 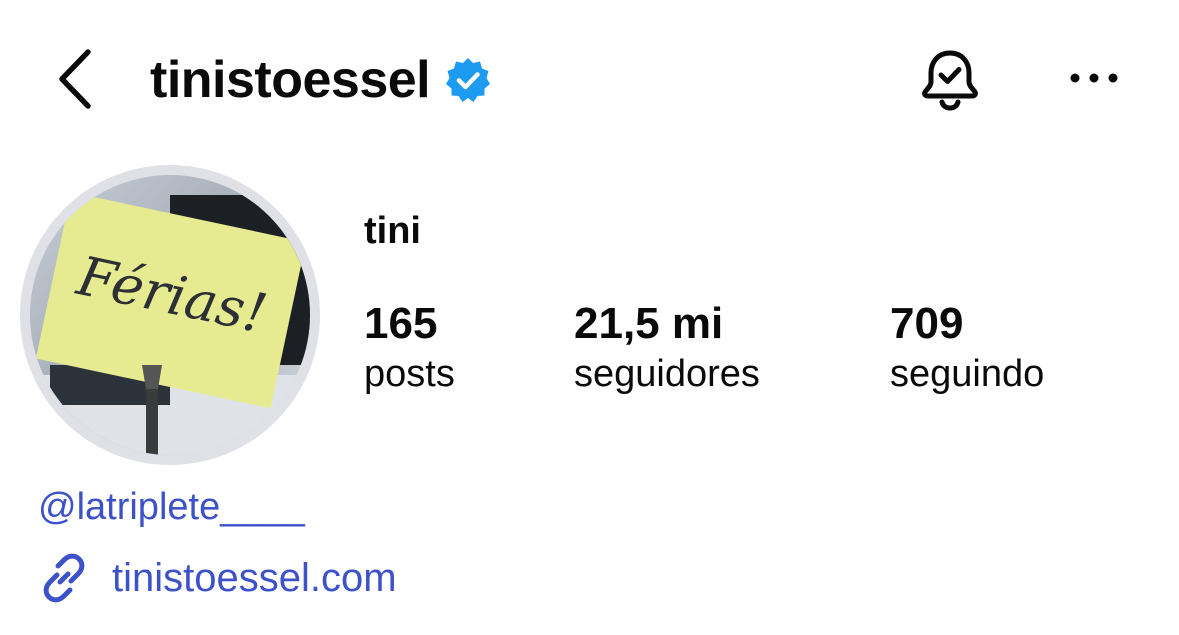 What do you see at coordinates (392, 231) in the screenshot?
I see `display-name: tini` at bounding box center [392, 231].